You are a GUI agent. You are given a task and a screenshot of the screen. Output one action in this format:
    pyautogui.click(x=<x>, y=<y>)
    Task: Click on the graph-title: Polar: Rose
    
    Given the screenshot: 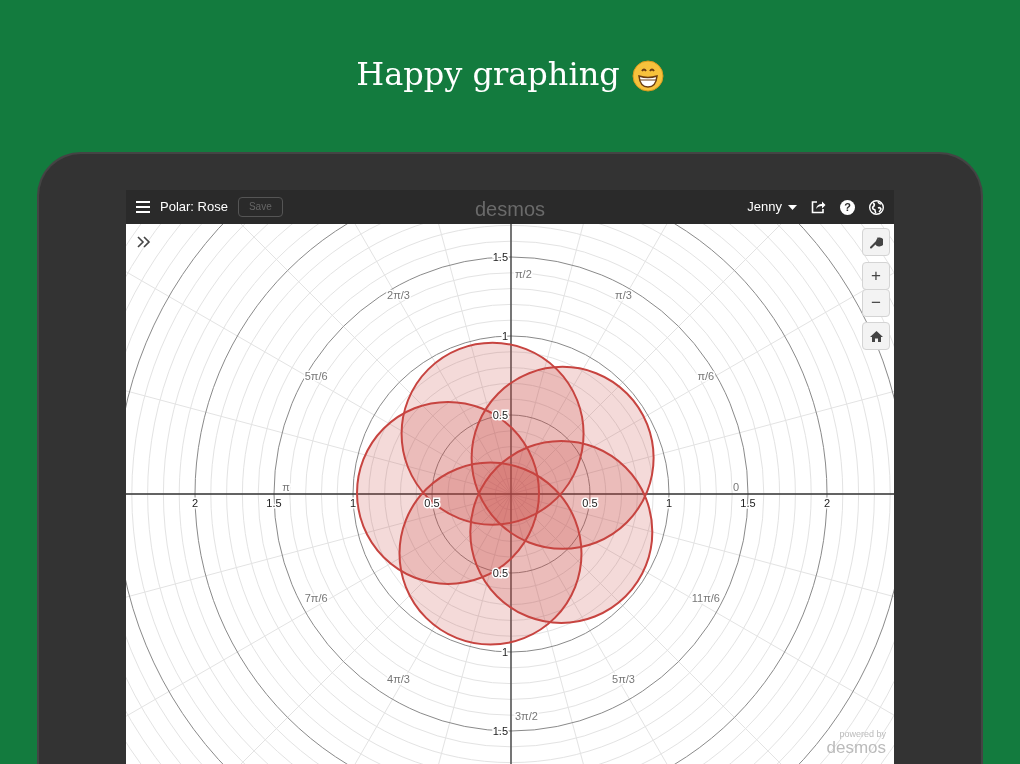 What is the action you would take?
    pyautogui.click(x=194, y=207)
    